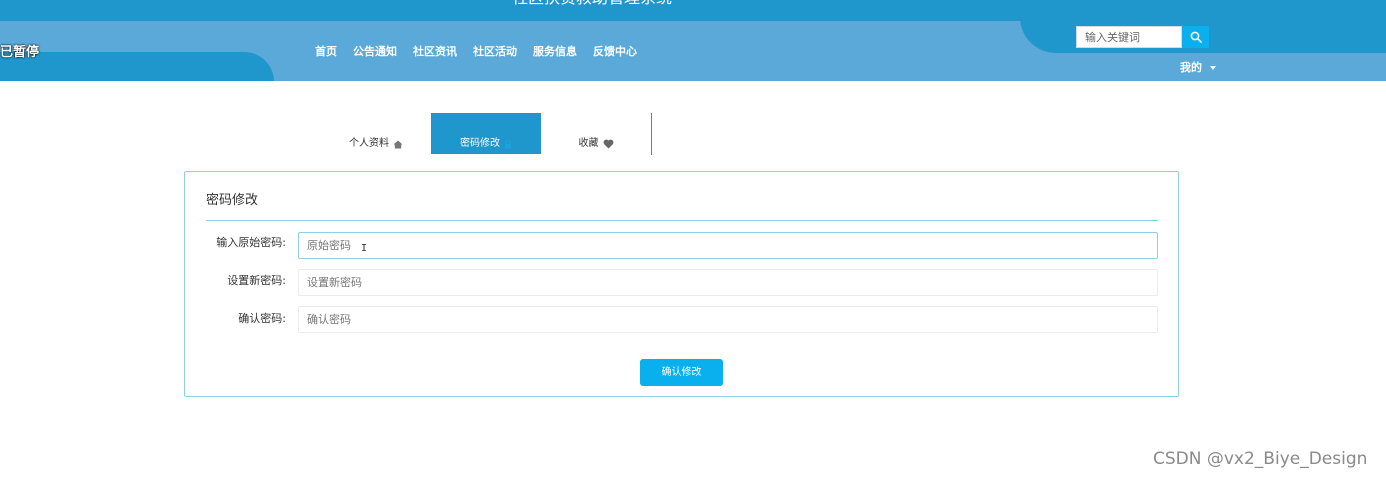  What do you see at coordinates (608, 144) in the screenshot?
I see `heart-icon` at bounding box center [608, 144].